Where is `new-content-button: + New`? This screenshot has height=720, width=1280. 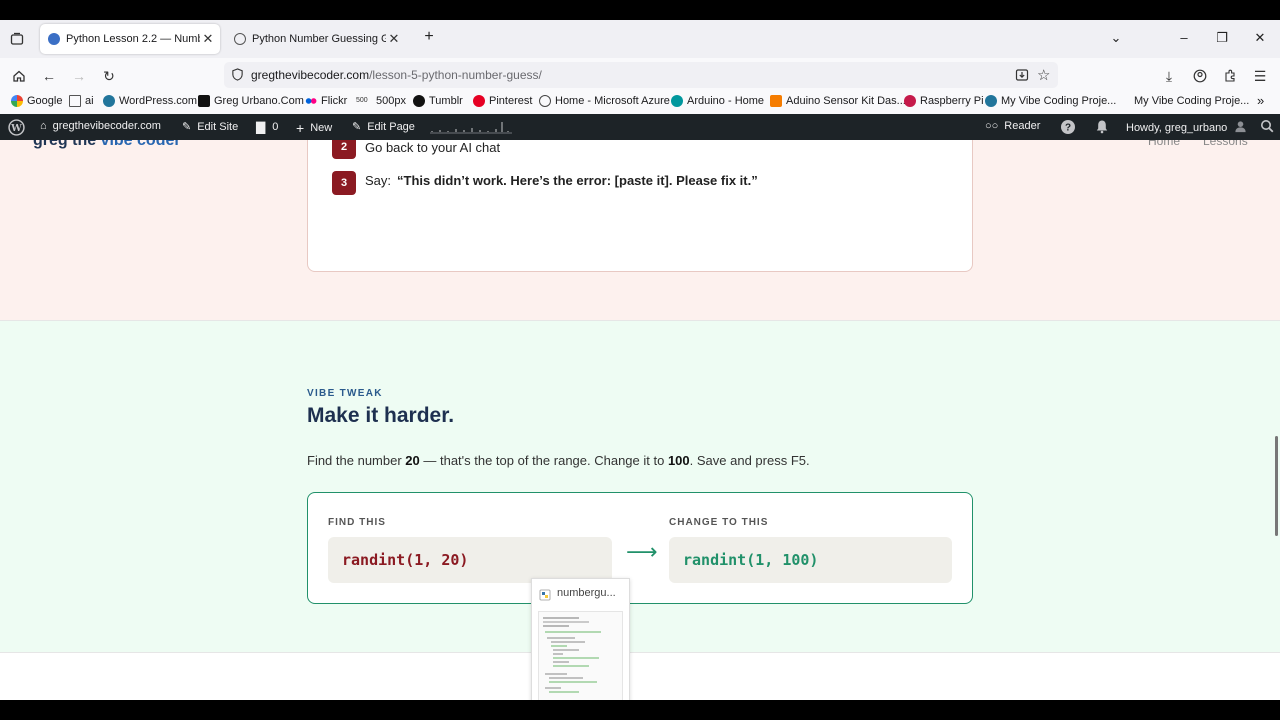 new-content-button: + New is located at coordinates (314, 128).